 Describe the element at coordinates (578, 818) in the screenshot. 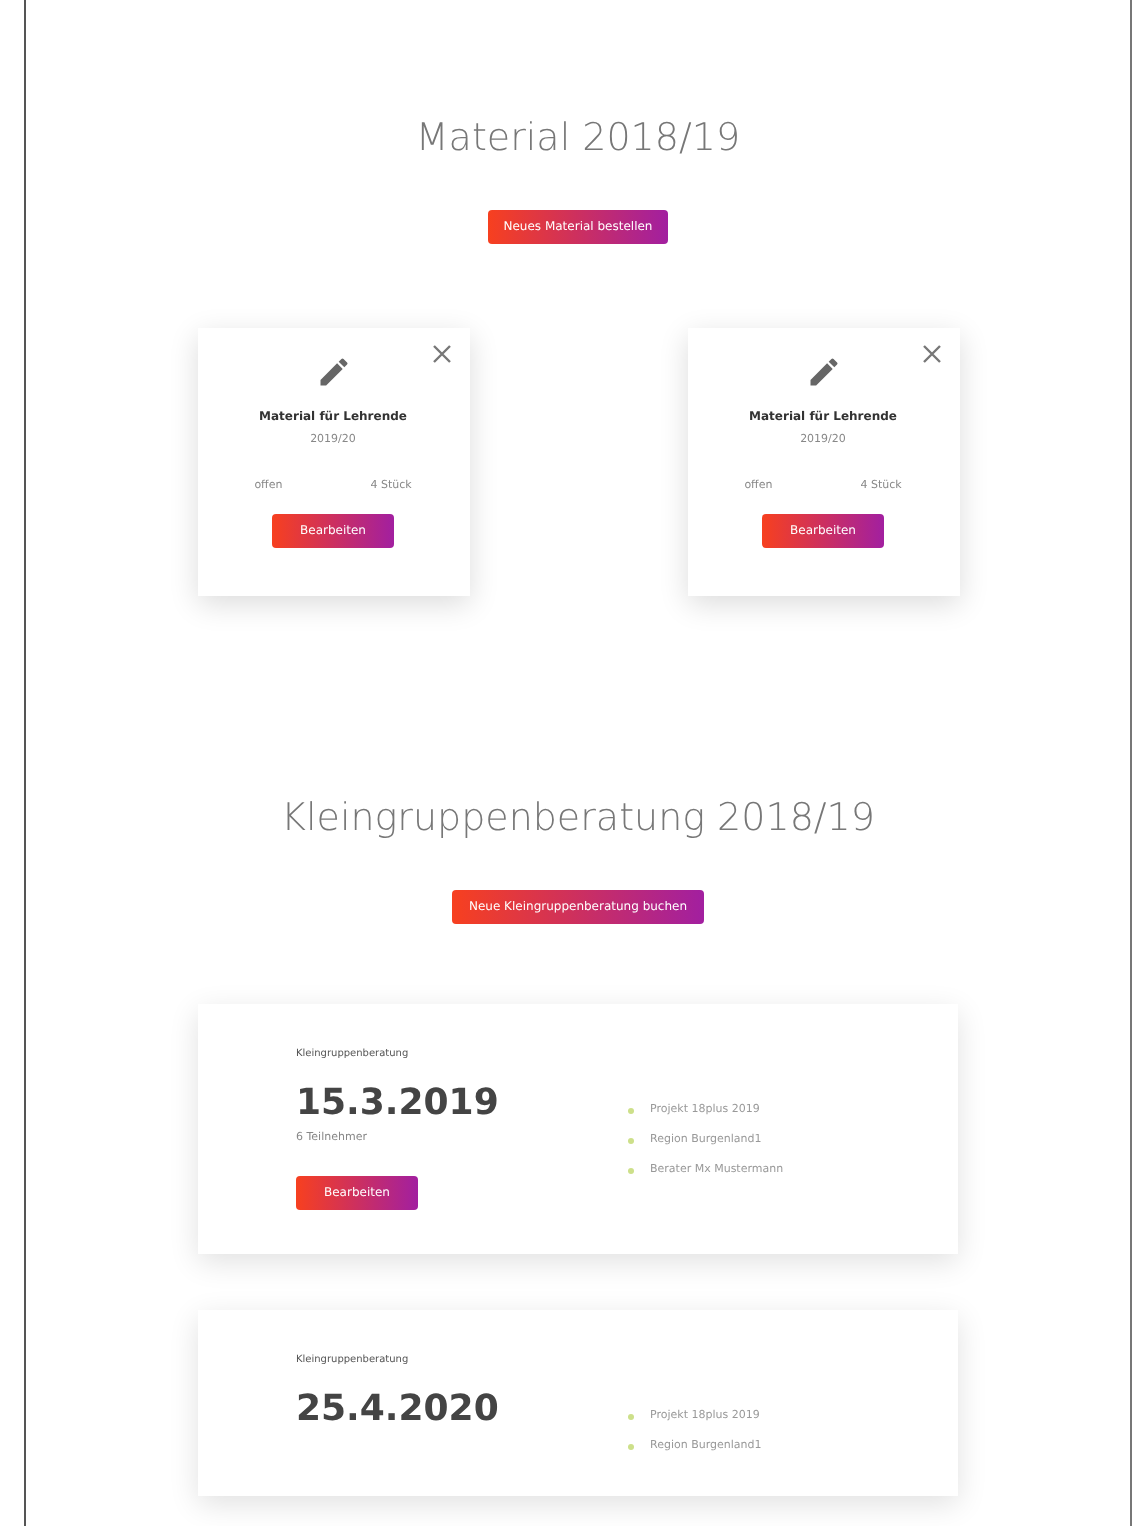

I see `section-title: Kleingruppenberatung 2018/19` at that location.